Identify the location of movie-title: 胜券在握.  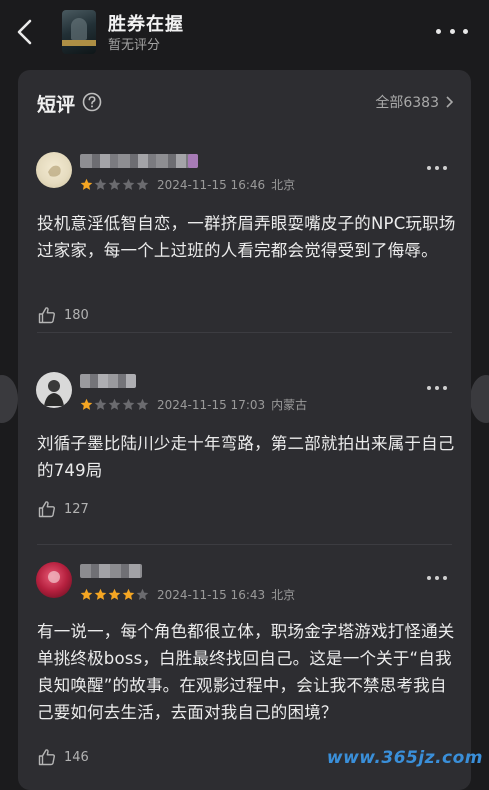
(146, 24).